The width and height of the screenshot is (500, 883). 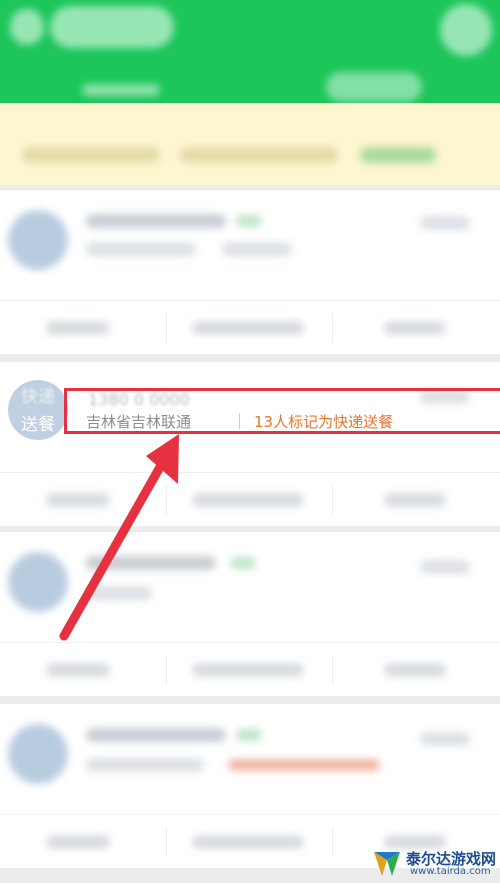 What do you see at coordinates (250, 51) in the screenshot?
I see `app-header` at bounding box center [250, 51].